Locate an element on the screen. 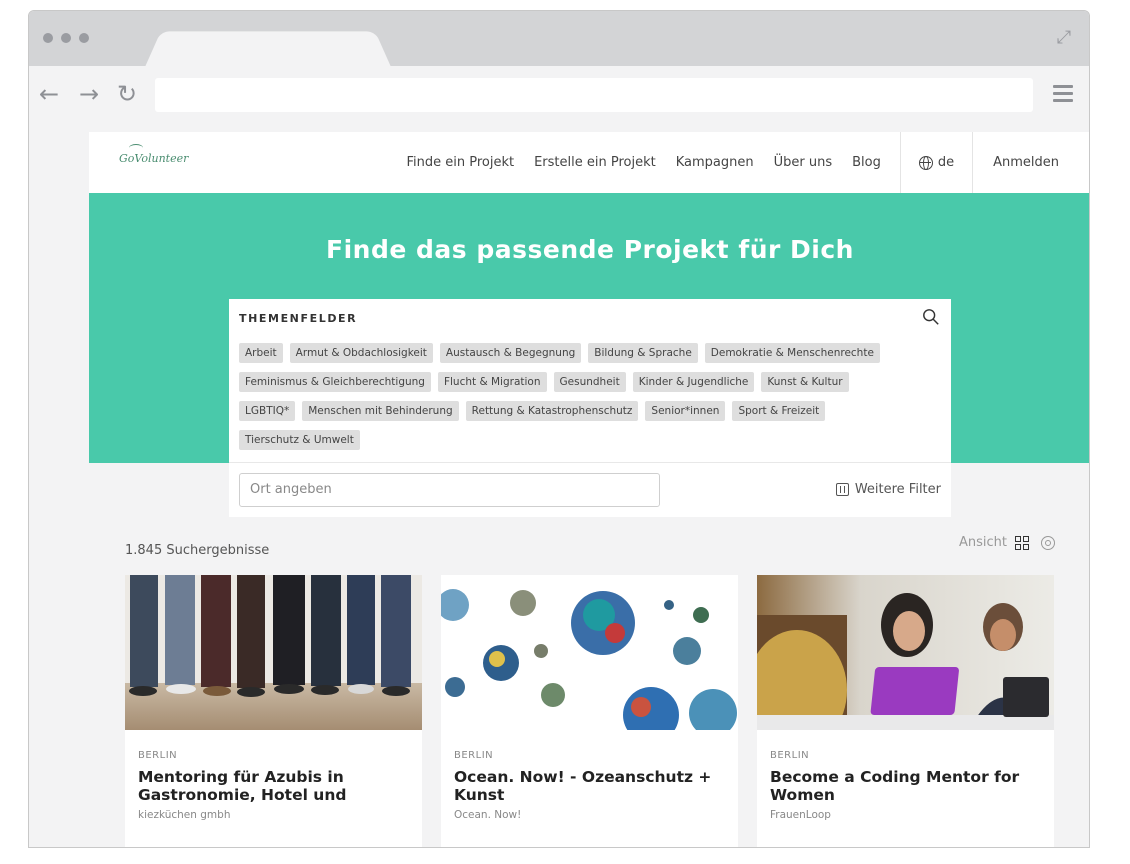 Image resolution: width=1130 pixels, height=864 pixels. site-logo: GoVolunteer is located at coordinates (154, 154).